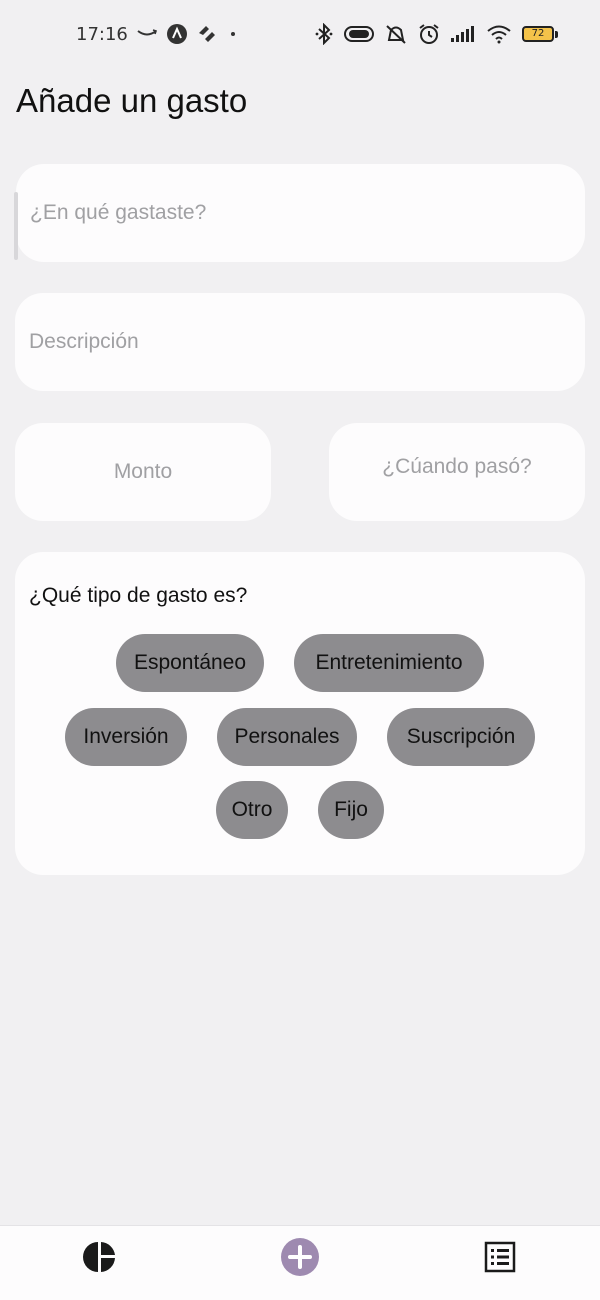  Describe the element at coordinates (429, 34) in the screenshot. I see `alarm-icon` at that location.